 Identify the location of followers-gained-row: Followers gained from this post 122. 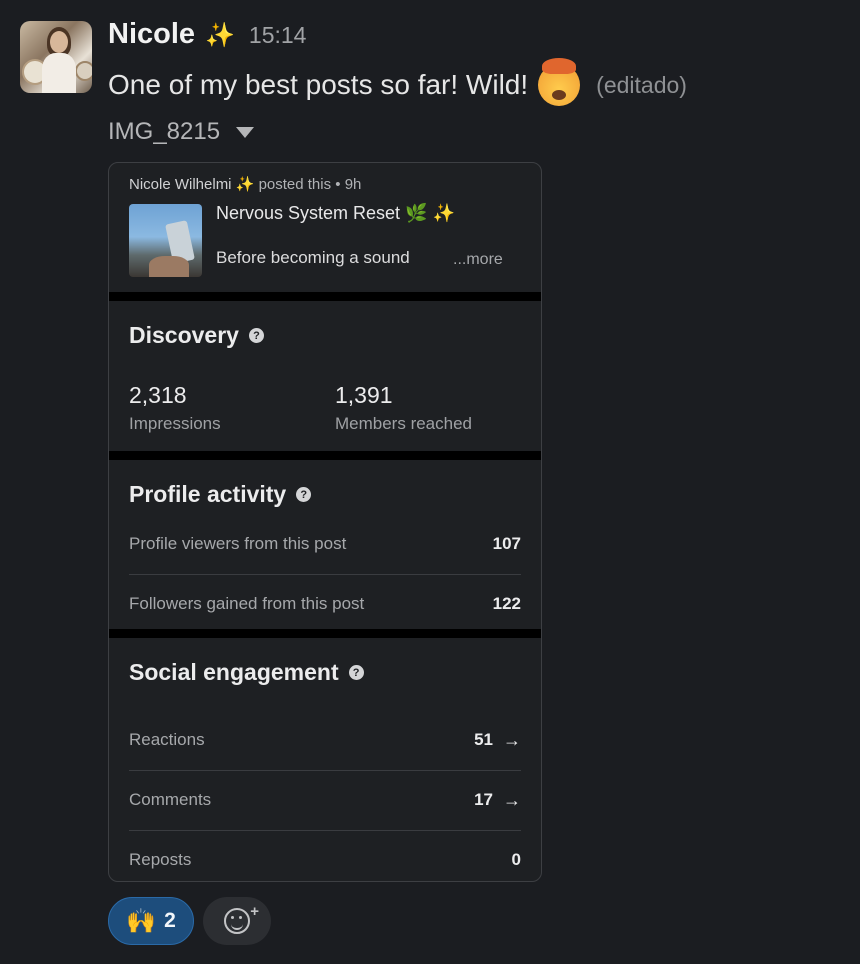
(325, 604).